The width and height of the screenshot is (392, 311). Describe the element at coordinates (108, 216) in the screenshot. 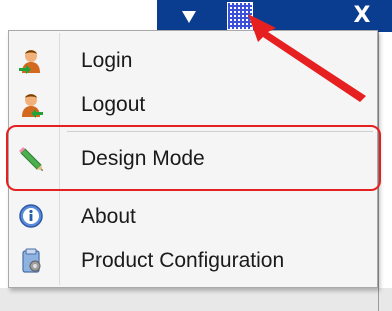

I see `menu-item-label: About` at that location.